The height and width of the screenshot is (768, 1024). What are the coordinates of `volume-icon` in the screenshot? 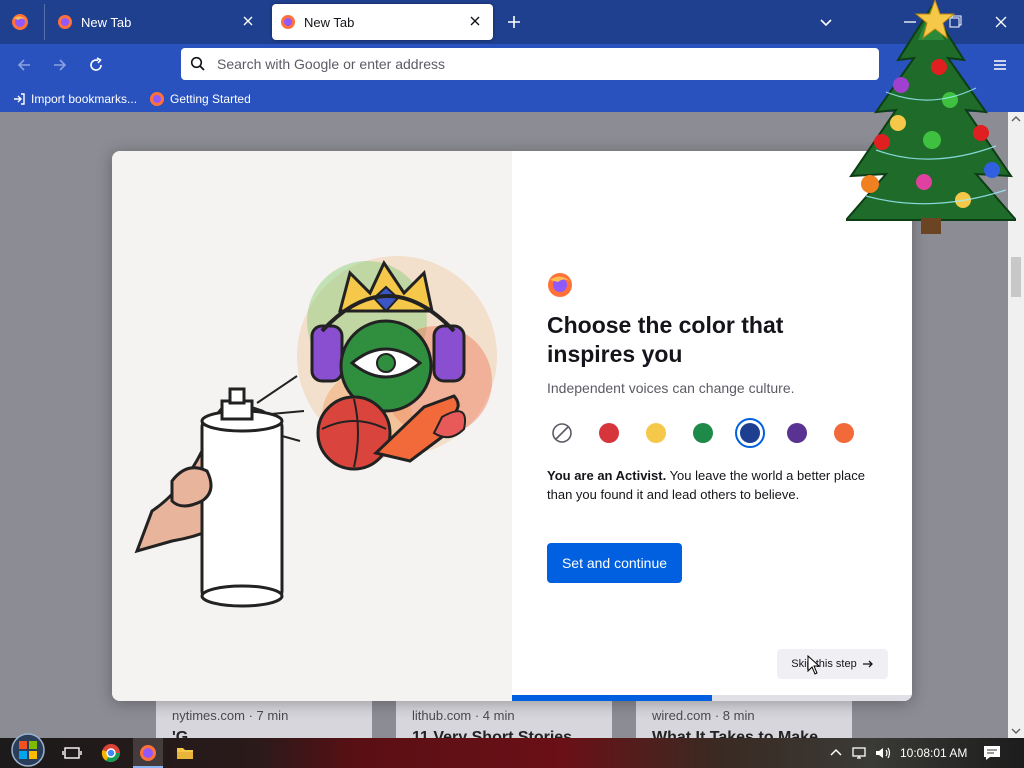 It's located at (883, 753).